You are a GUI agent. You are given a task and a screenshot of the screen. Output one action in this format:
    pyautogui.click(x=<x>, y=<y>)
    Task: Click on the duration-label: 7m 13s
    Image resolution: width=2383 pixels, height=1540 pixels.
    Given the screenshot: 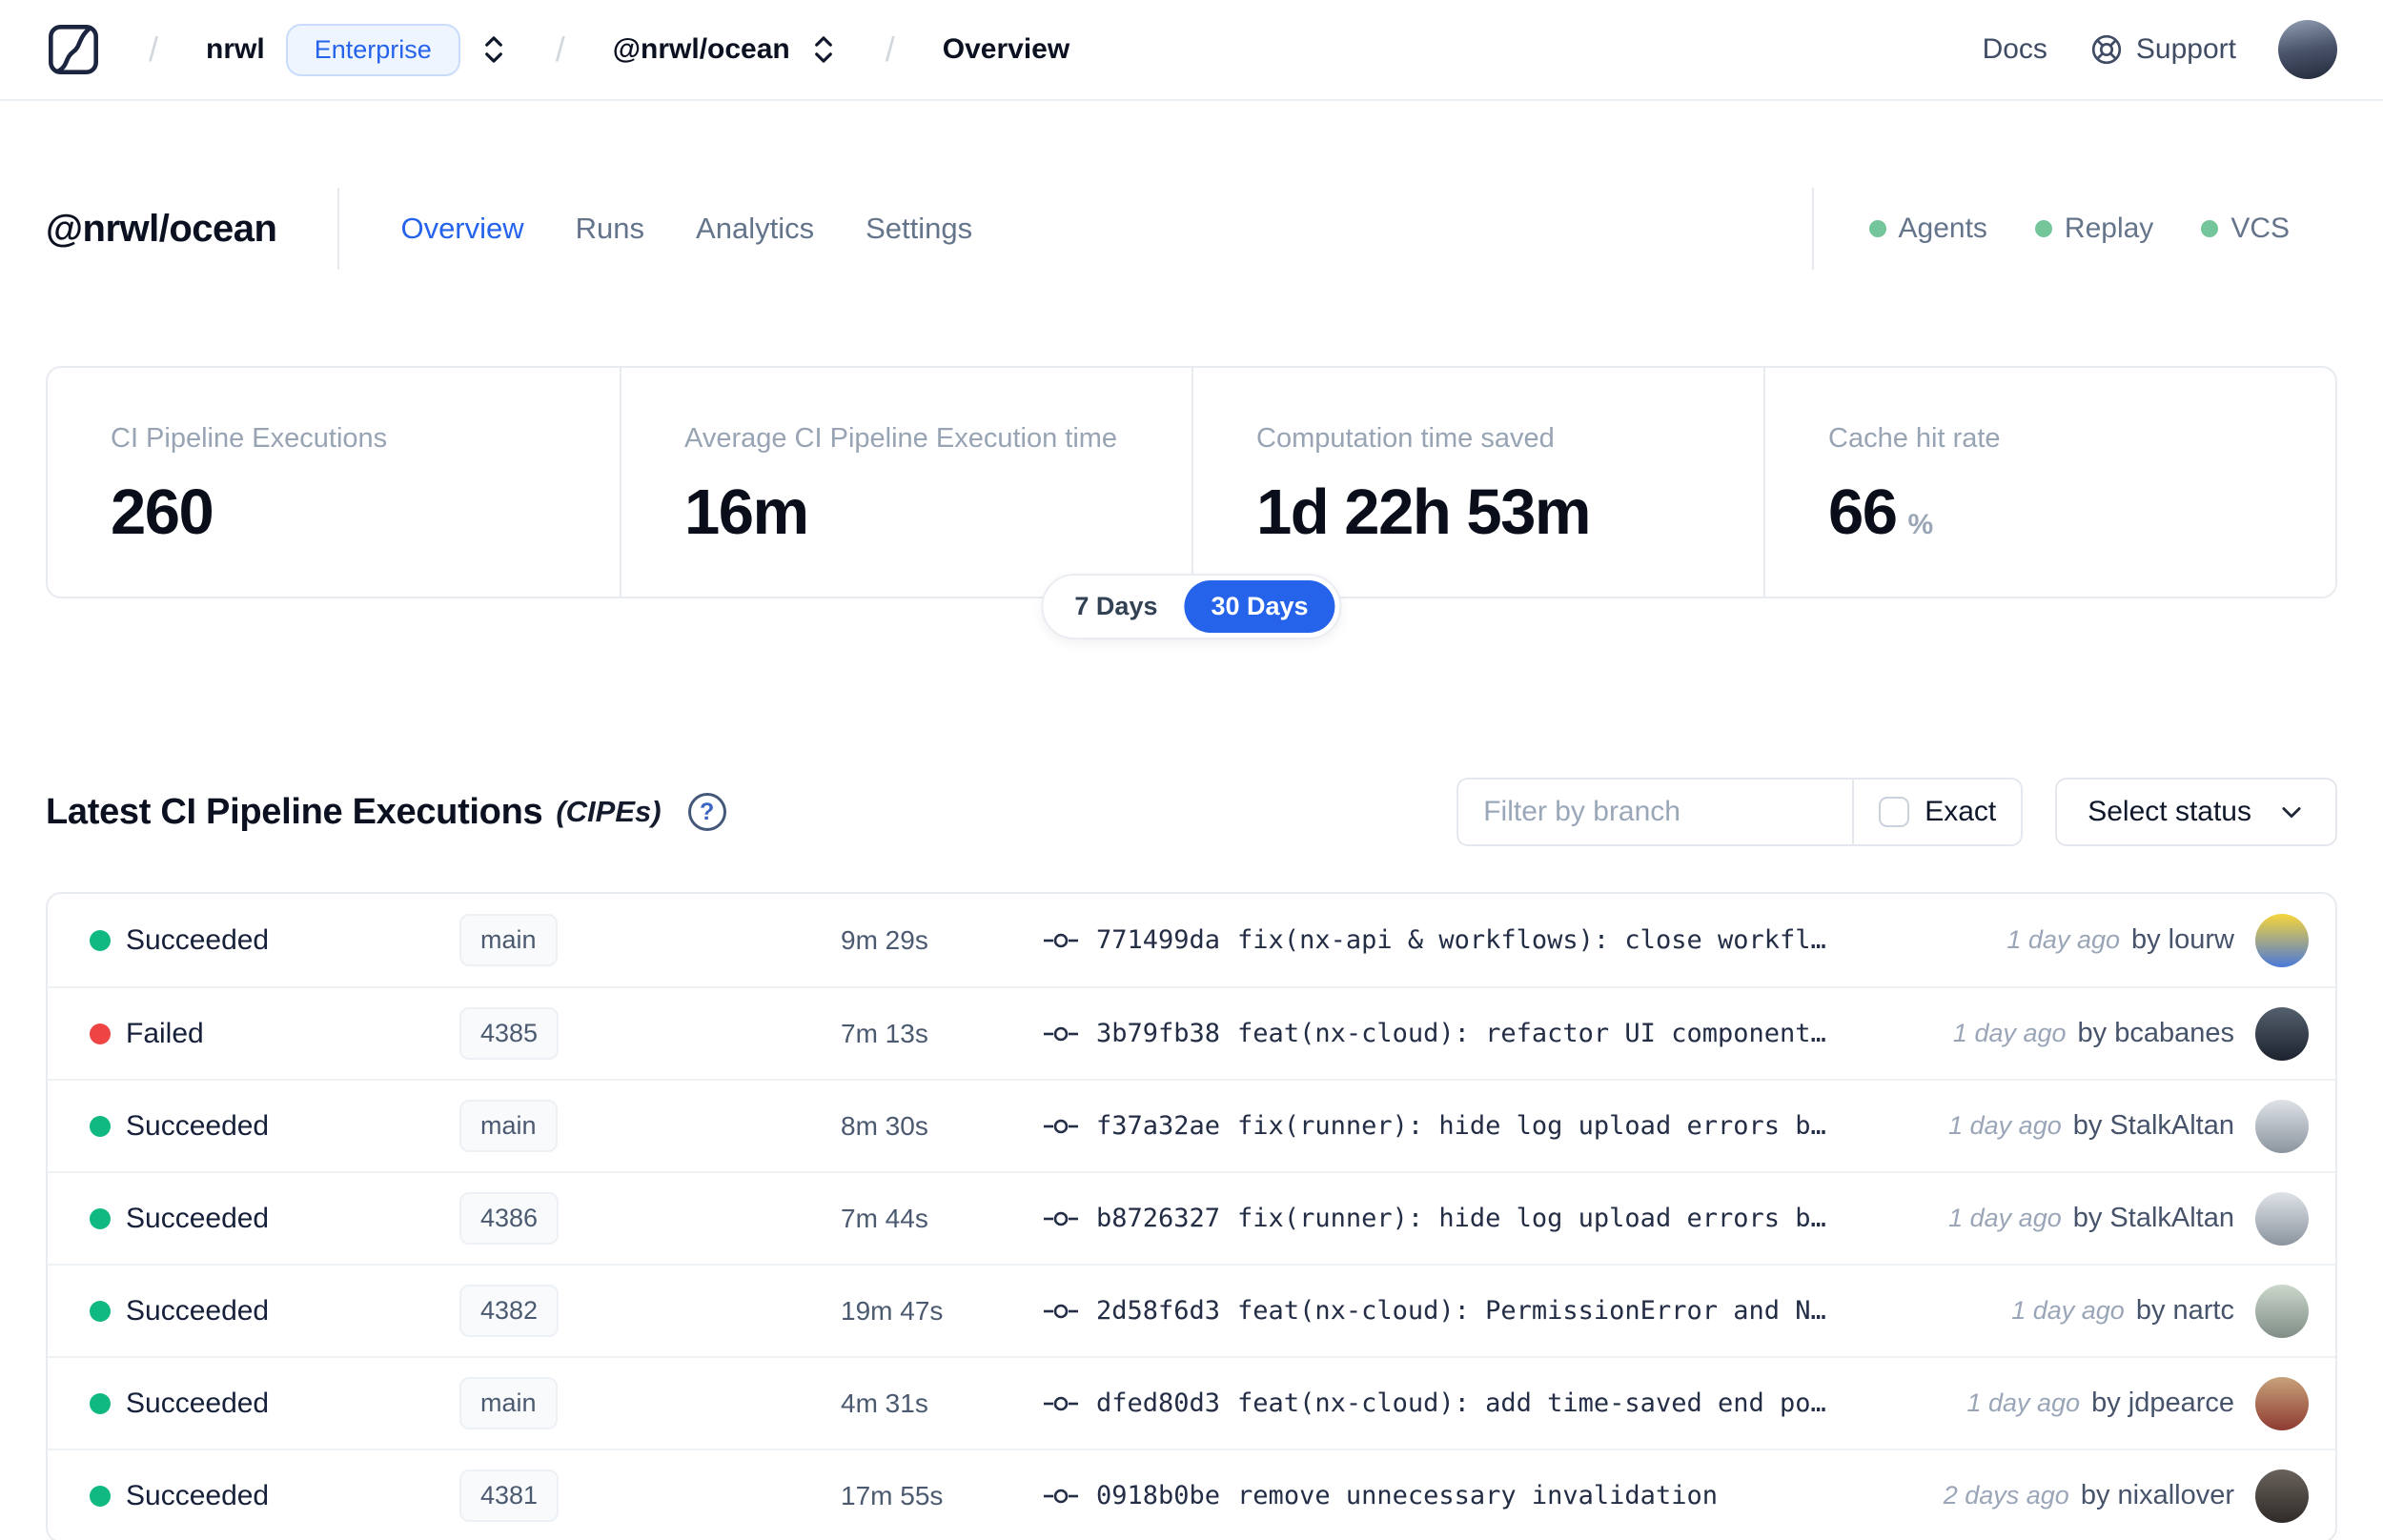 What is the action you would take?
    pyautogui.click(x=885, y=1033)
    